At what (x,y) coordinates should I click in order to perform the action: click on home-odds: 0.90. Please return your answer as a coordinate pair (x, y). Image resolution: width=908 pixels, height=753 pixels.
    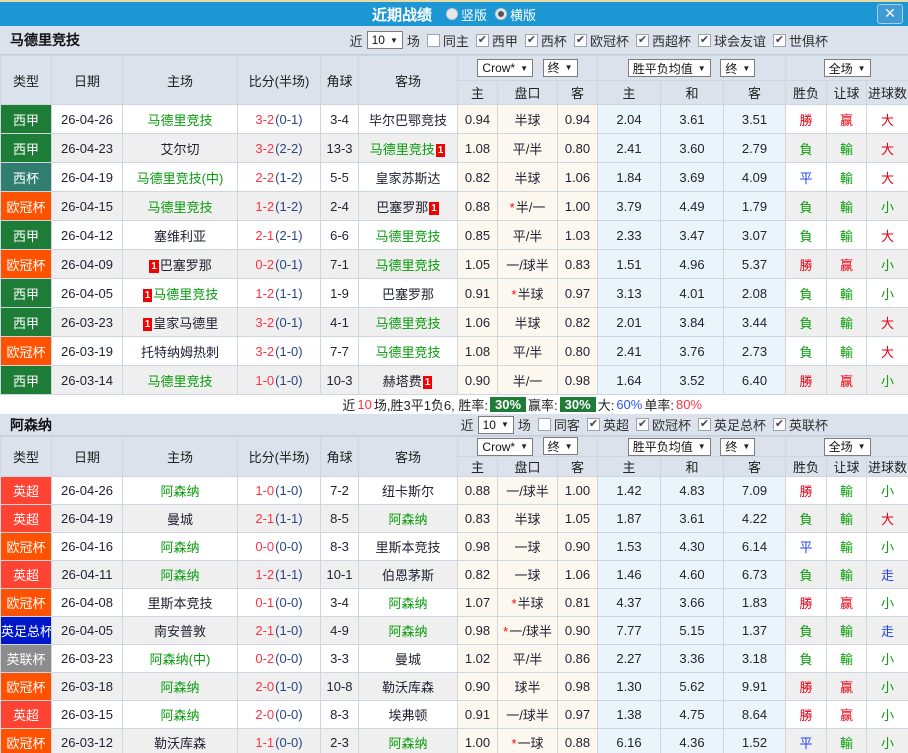
    Looking at the image, I should click on (477, 380).